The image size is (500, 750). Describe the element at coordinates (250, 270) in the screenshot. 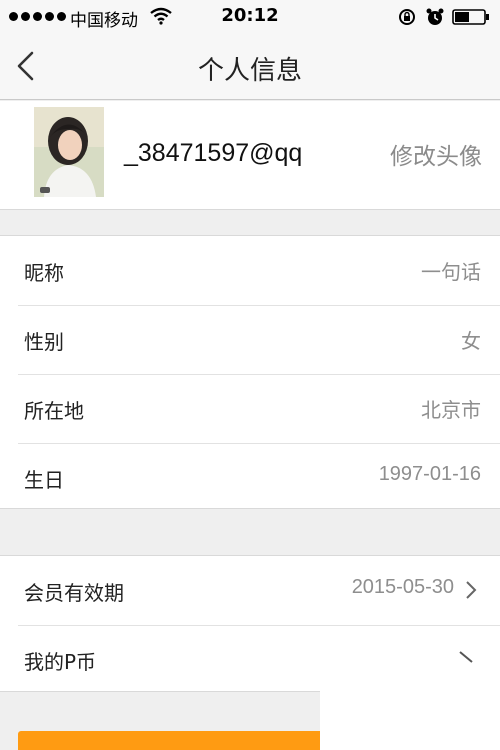

I see `nickname-row: 昵称 一句话` at that location.